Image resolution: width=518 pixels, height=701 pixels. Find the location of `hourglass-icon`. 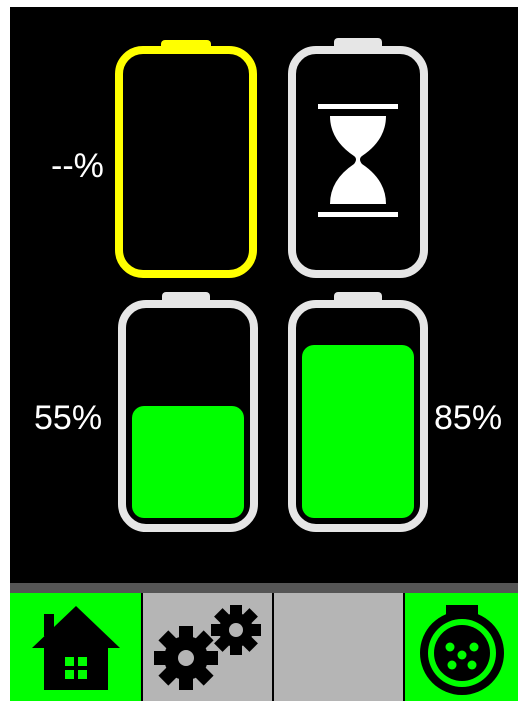

hourglass-icon is located at coordinates (358, 160).